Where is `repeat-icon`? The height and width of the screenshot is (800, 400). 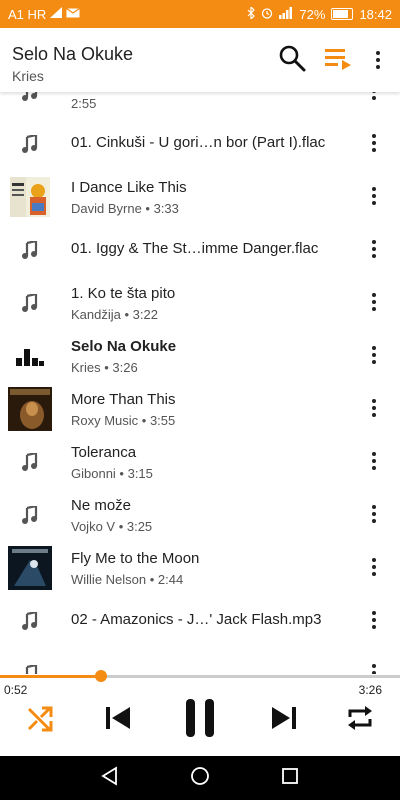
repeat-icon is located at coordinates (360, 720).